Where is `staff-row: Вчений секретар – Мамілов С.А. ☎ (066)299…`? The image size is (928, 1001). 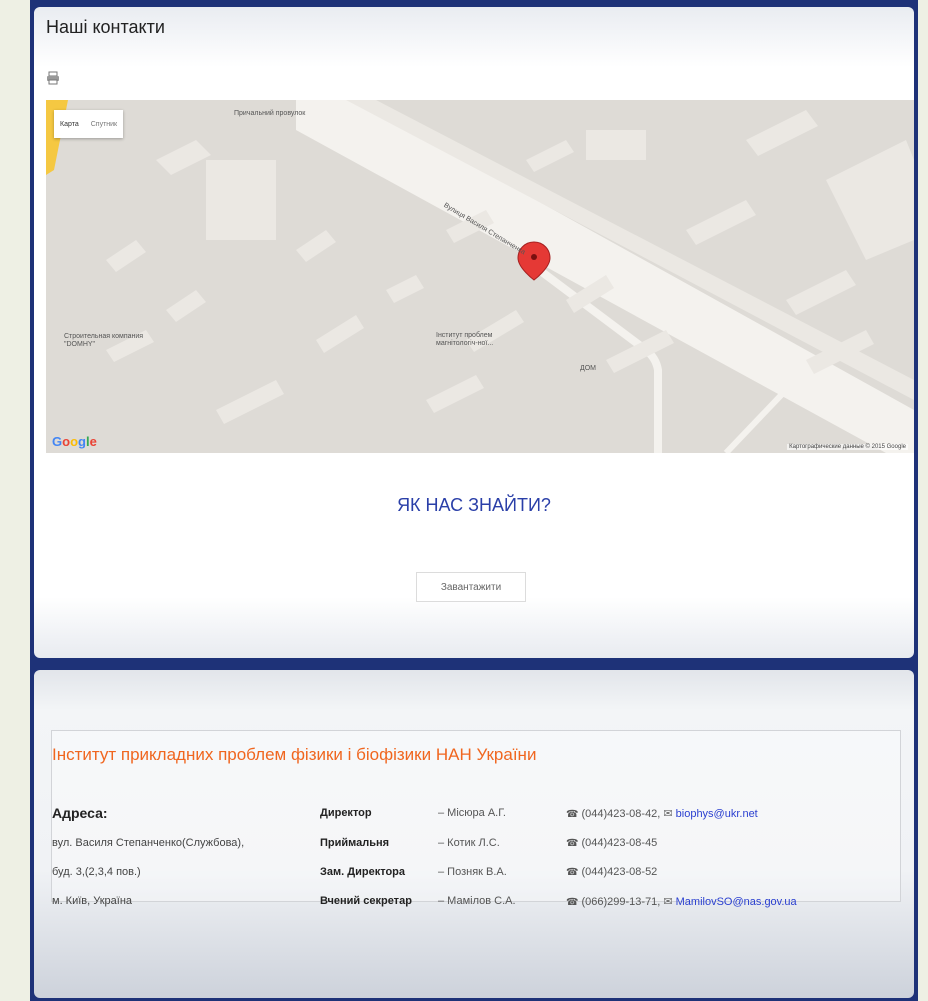
staff-row: Вчений секретар – Мамілов С.А. ☎ (066)299… is located at coordinates (610, 903).